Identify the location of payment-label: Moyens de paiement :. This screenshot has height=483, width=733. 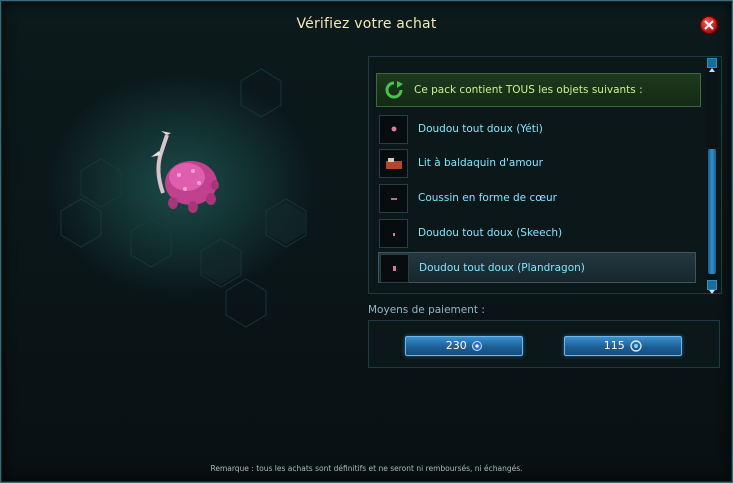
(426, 310).